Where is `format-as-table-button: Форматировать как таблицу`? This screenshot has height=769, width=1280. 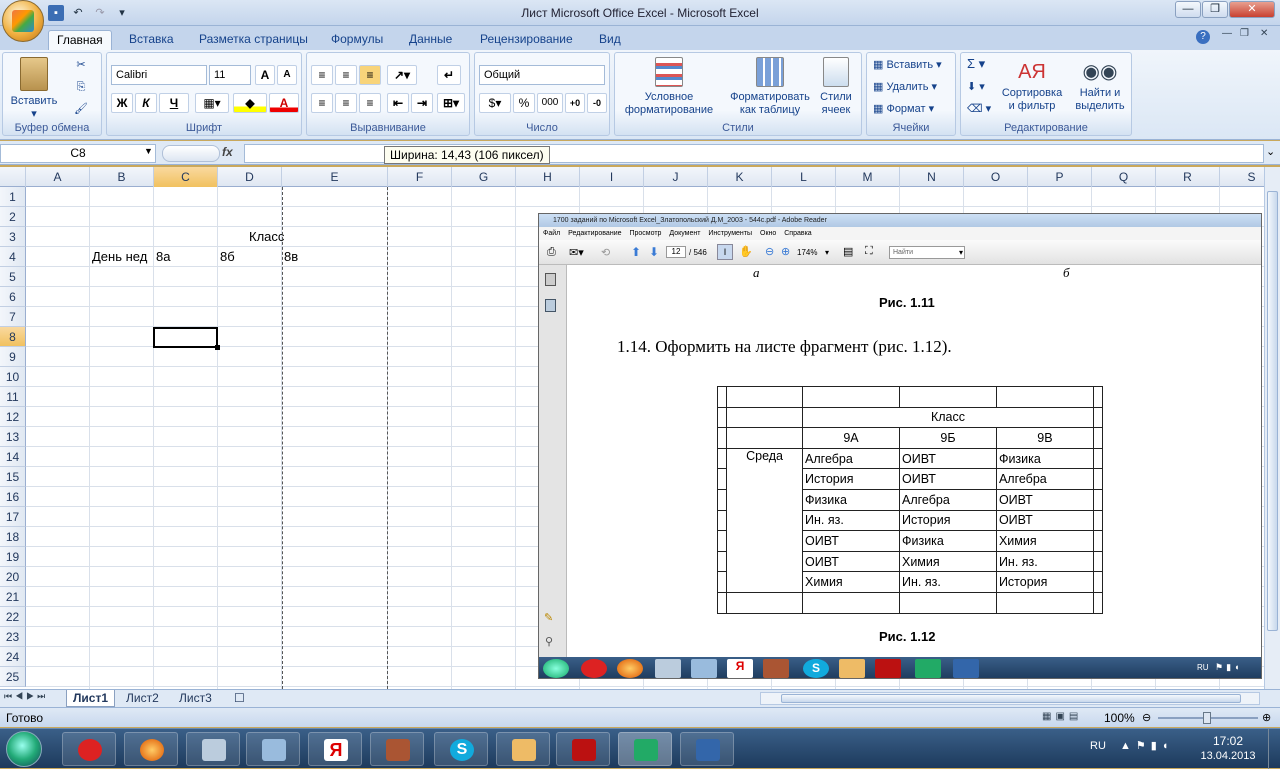
format-as-table-button: Форматировать как таблицу is located at coordinates (770, 87).